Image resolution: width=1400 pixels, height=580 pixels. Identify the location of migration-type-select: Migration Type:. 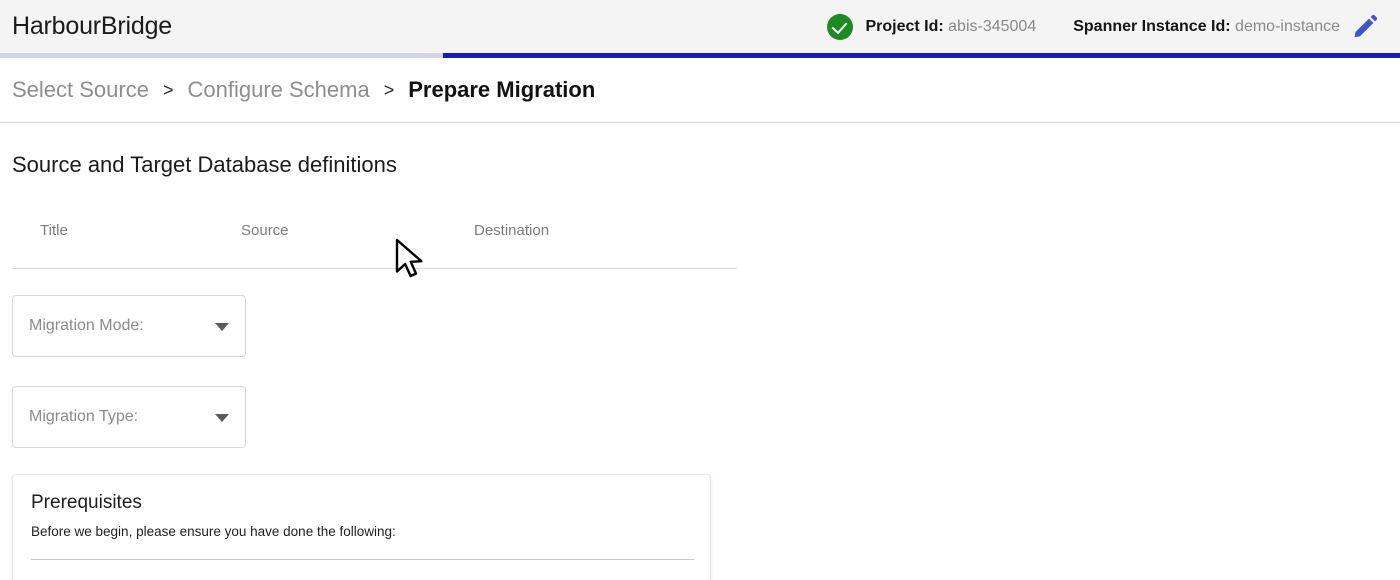
(129, 417).